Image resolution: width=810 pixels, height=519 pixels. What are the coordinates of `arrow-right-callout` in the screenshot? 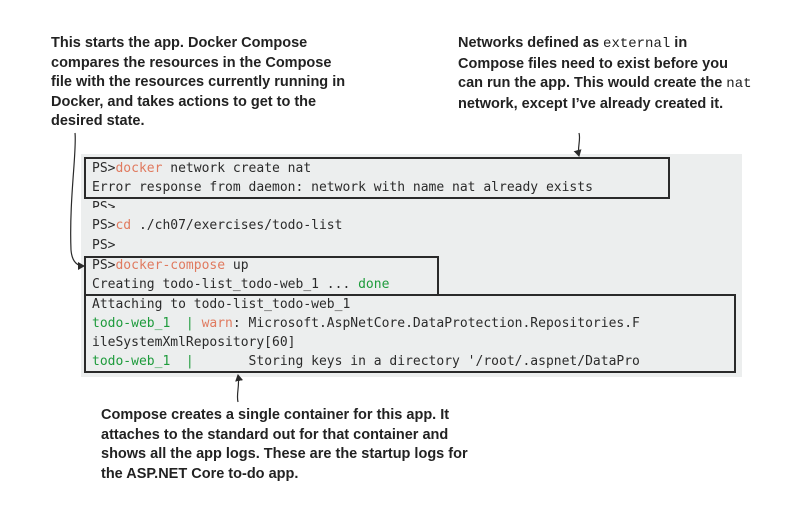 It's located at (577, 144).